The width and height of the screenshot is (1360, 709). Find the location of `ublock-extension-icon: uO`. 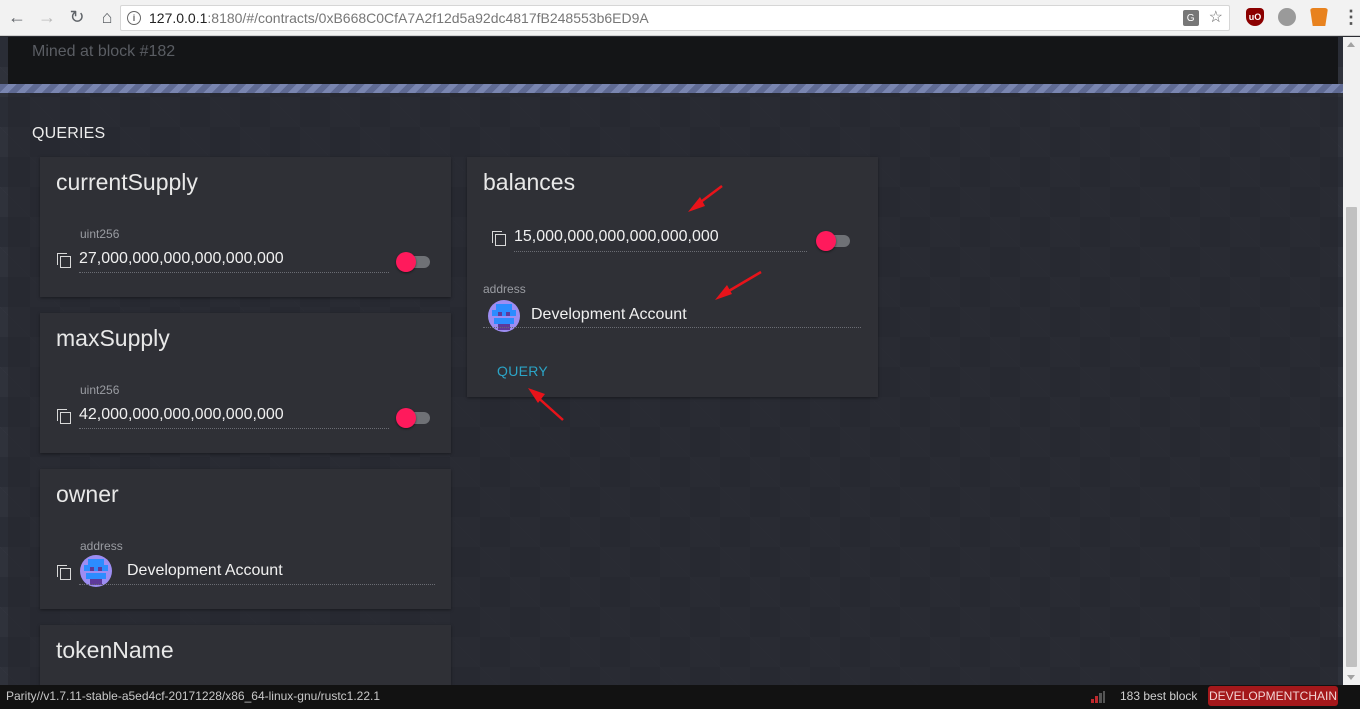

ublock-extension-icon: uO is located at coordinates (1255, 17).